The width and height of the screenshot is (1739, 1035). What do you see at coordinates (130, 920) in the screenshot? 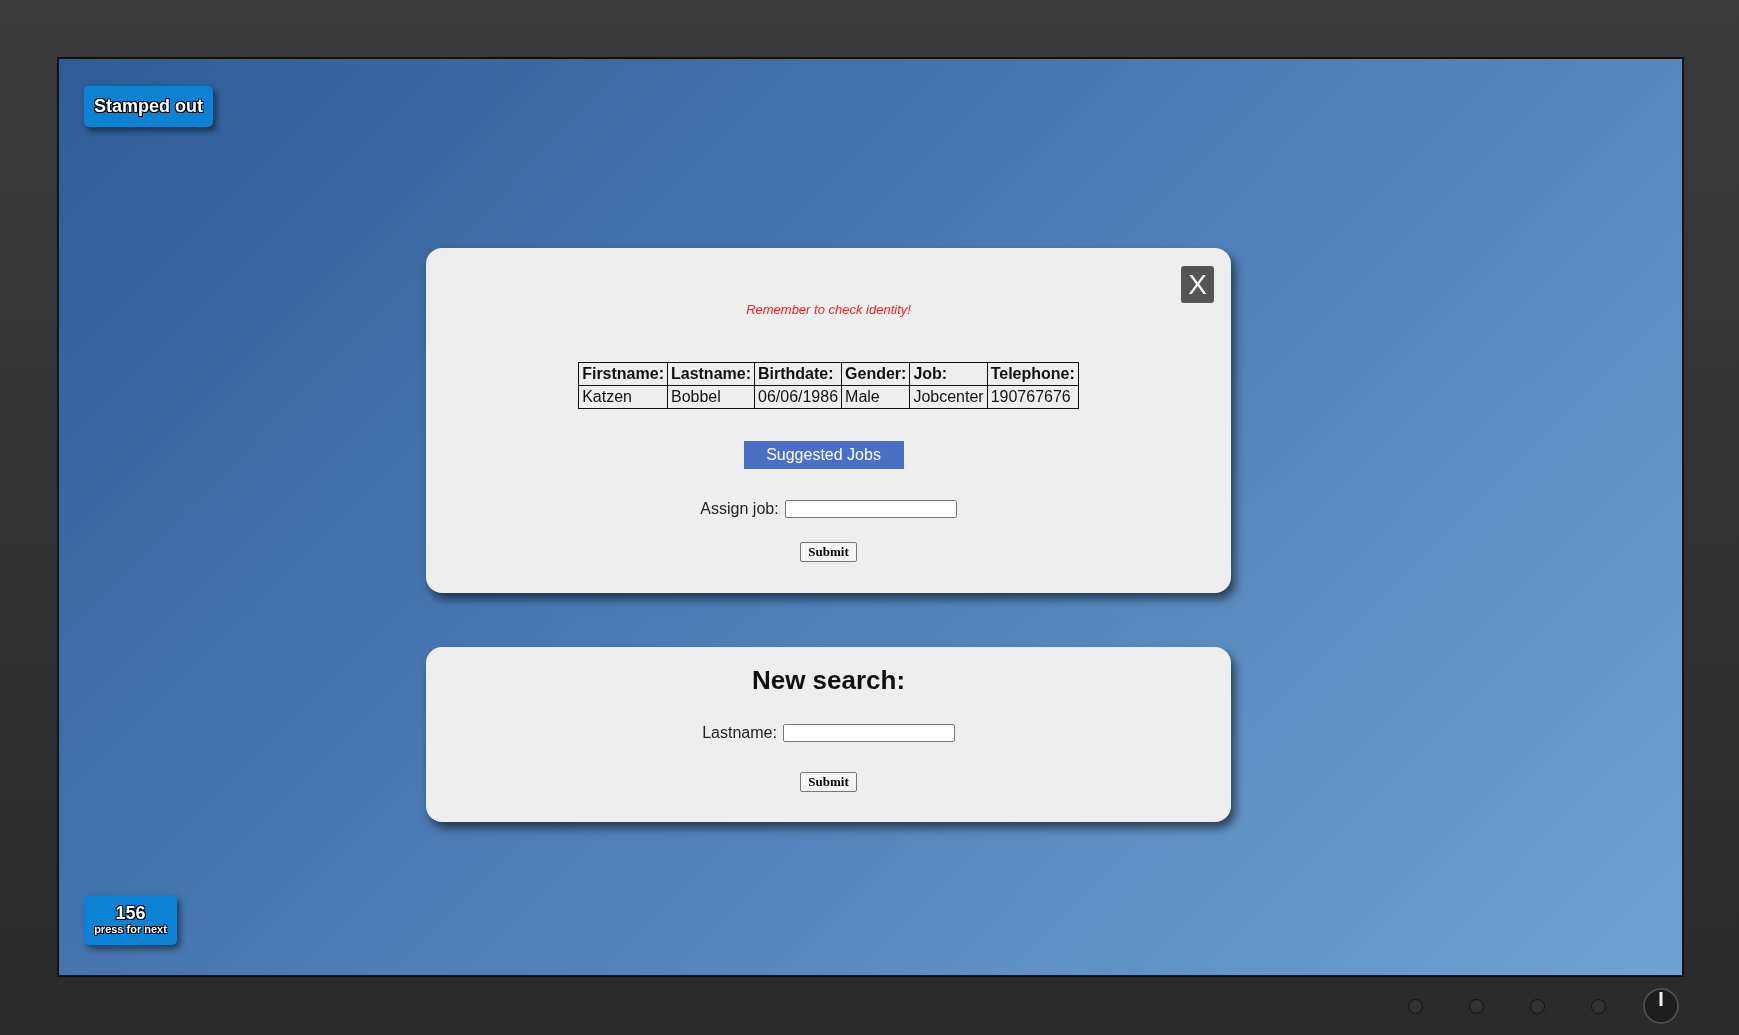
I see `next-button: 156 press for next` at bounding box center [130, 920].